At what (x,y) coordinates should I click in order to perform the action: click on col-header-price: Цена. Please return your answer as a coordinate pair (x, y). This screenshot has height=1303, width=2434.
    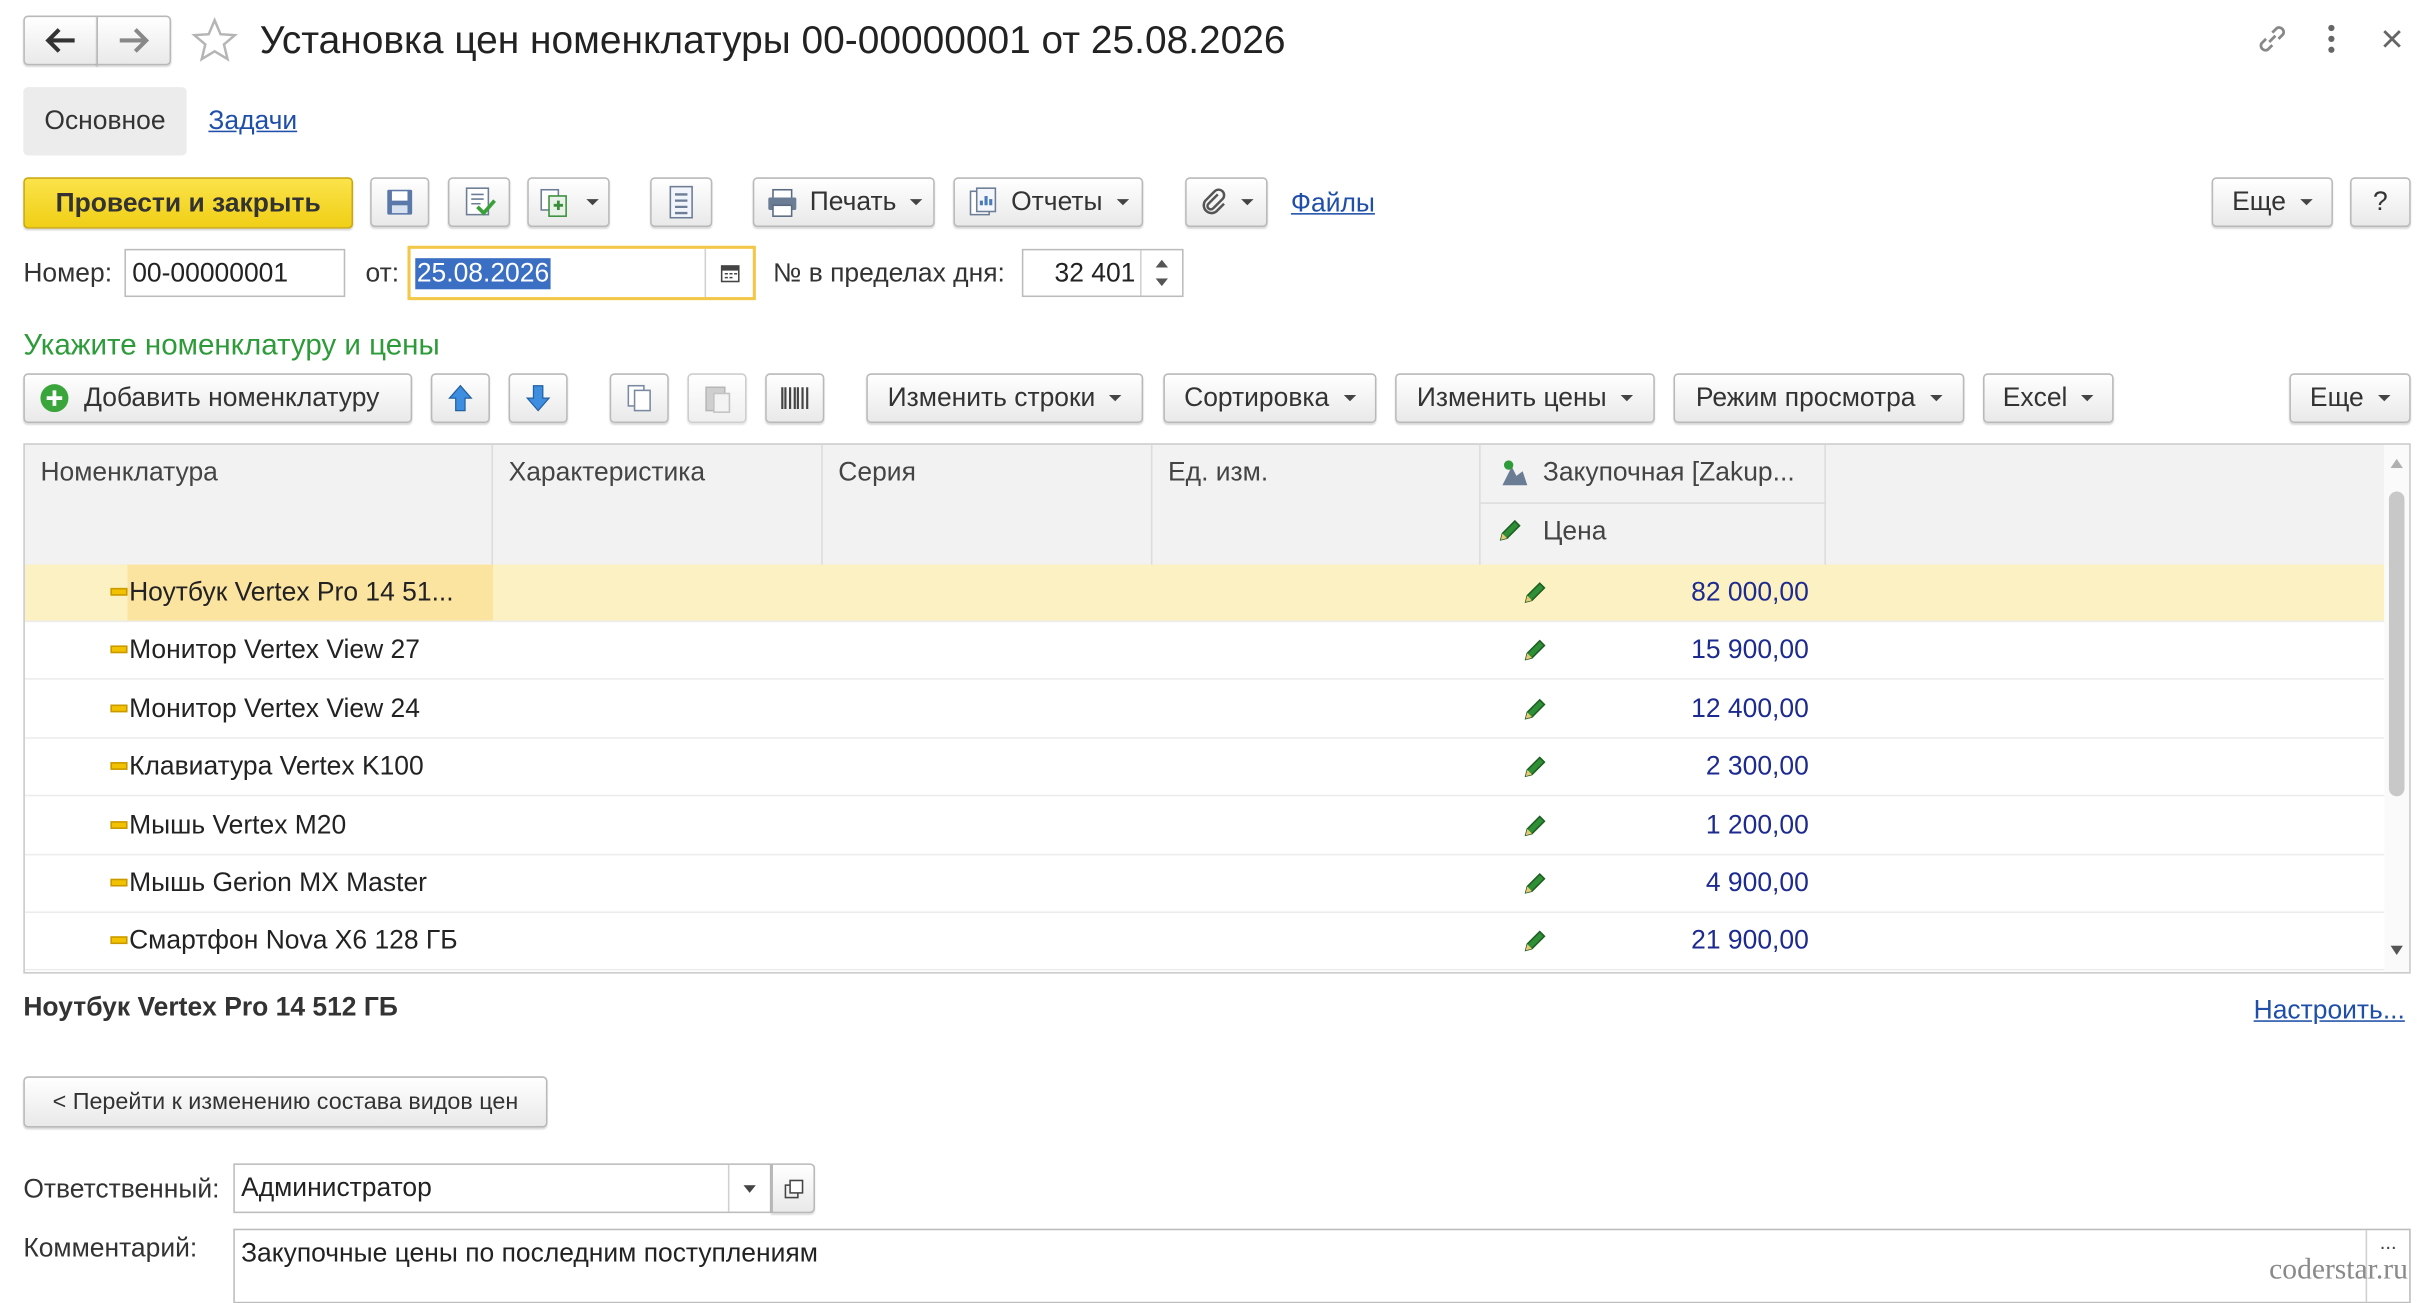
    Looking at the image, I should click on (1653, 534).